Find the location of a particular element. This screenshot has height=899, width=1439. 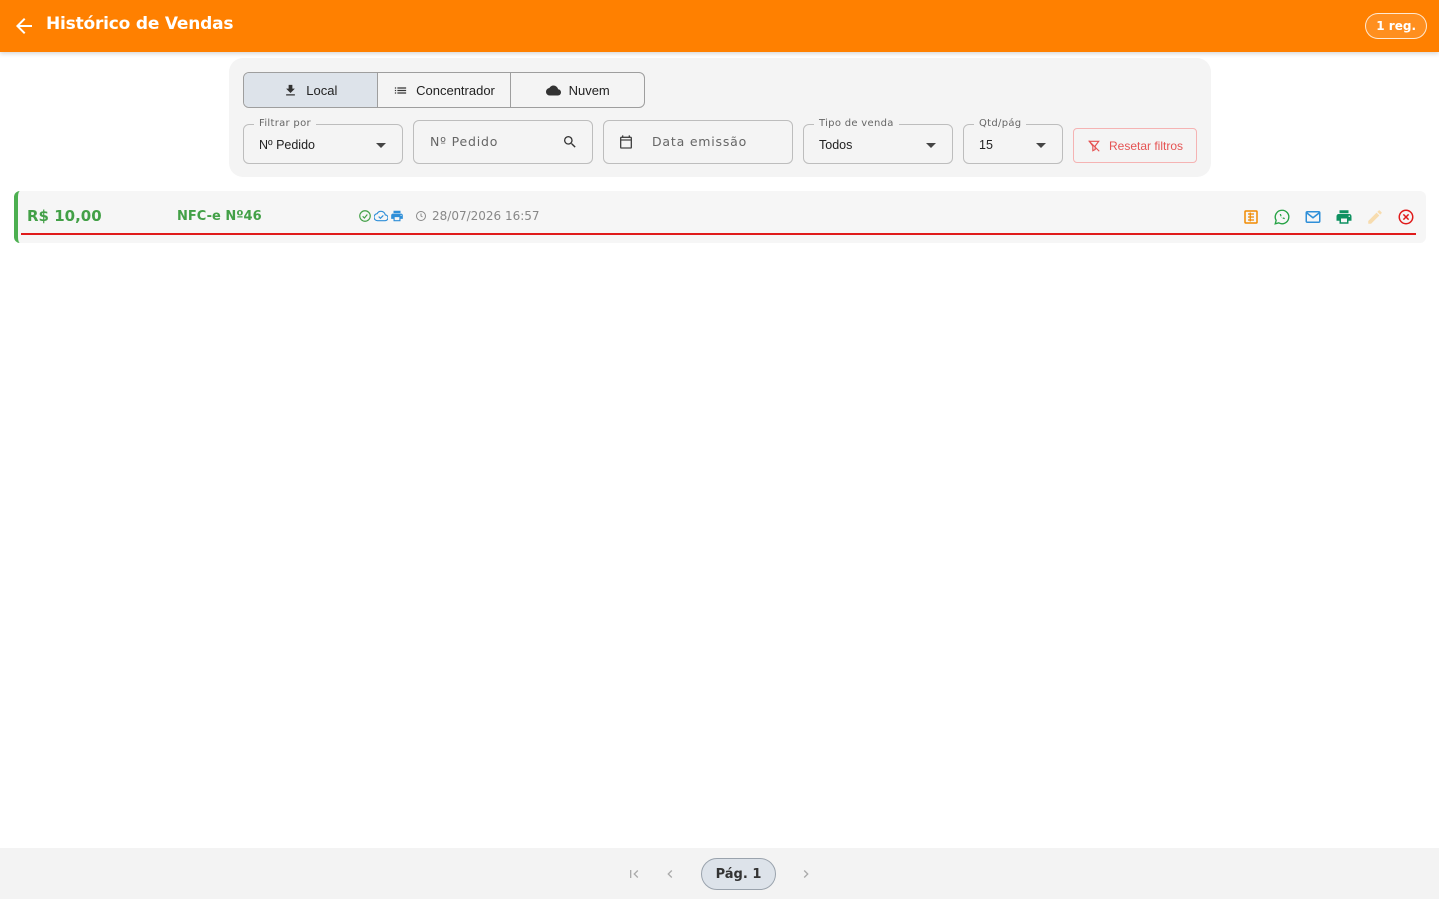

tab-local: Local is located at coordinates (311, 90).